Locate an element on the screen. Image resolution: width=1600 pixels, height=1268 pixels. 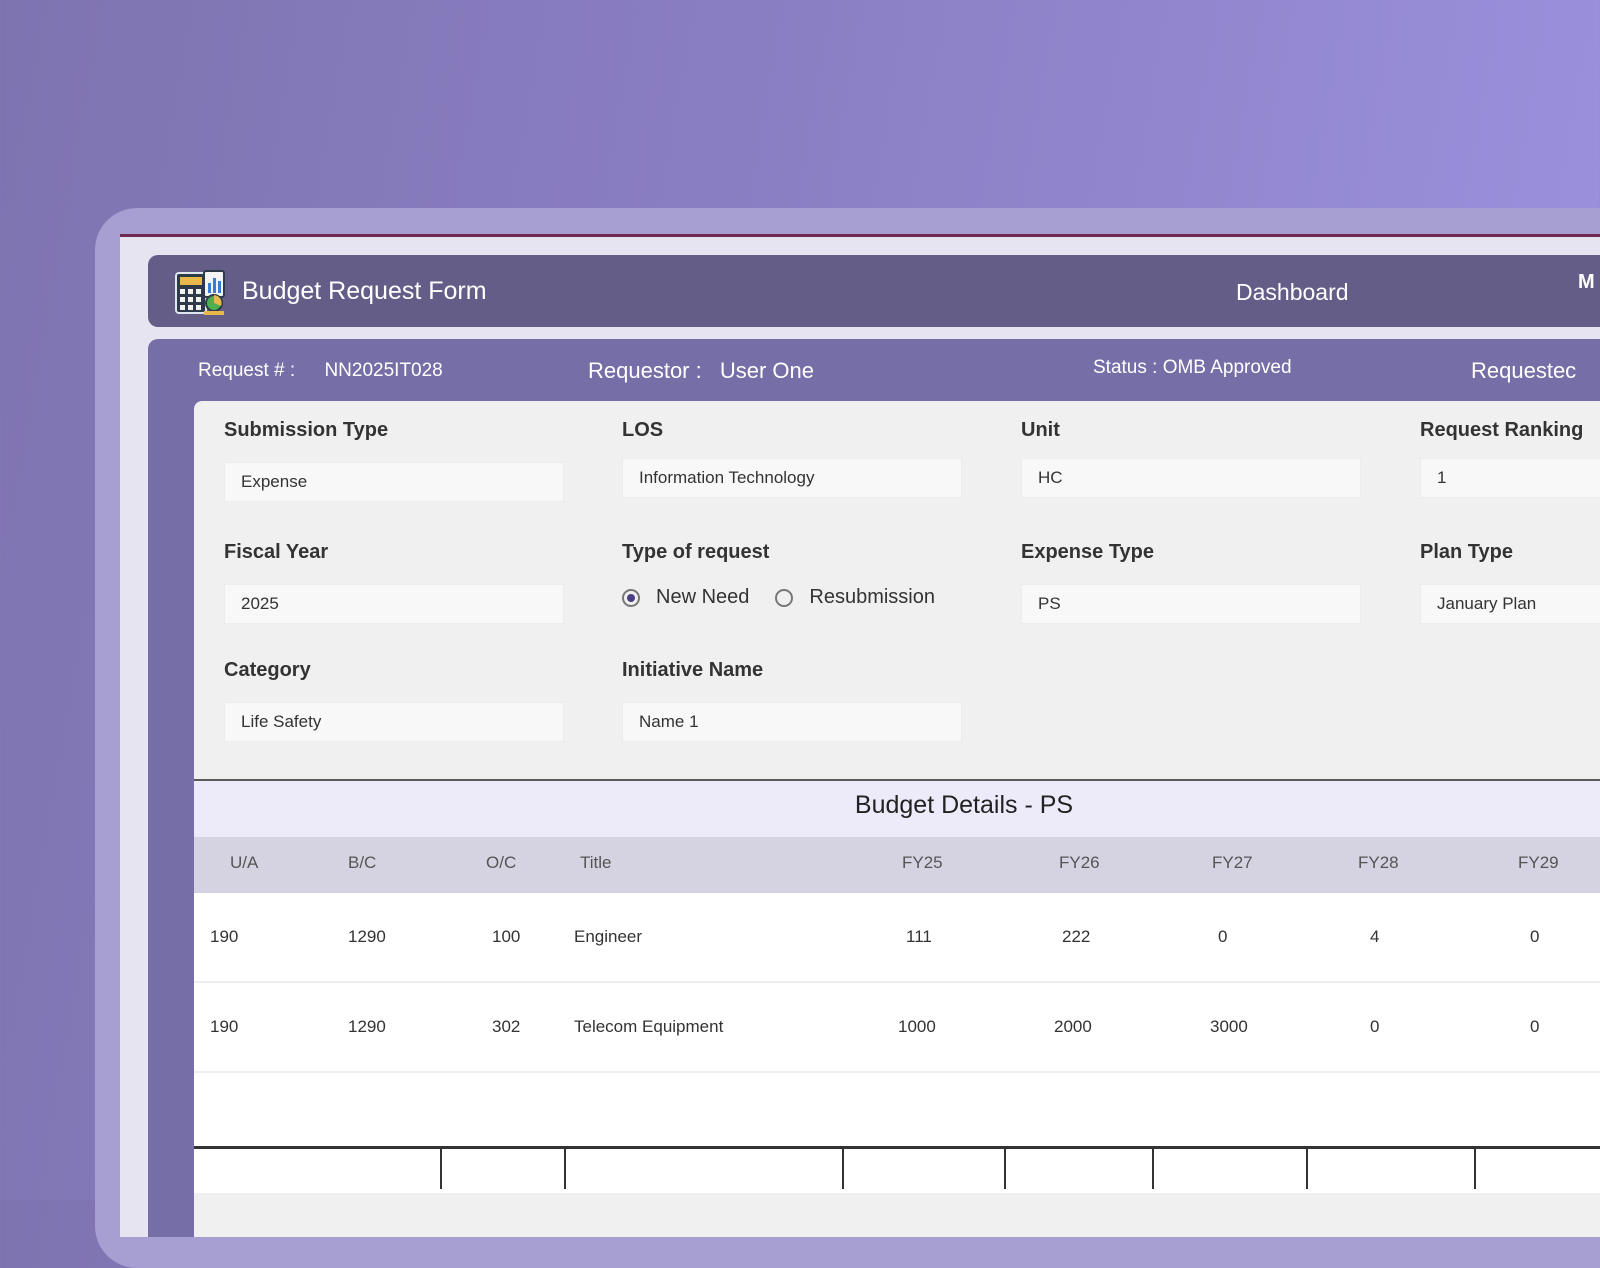
budget-details-title: Budget Details - PS is located at coordinates (964, 805).